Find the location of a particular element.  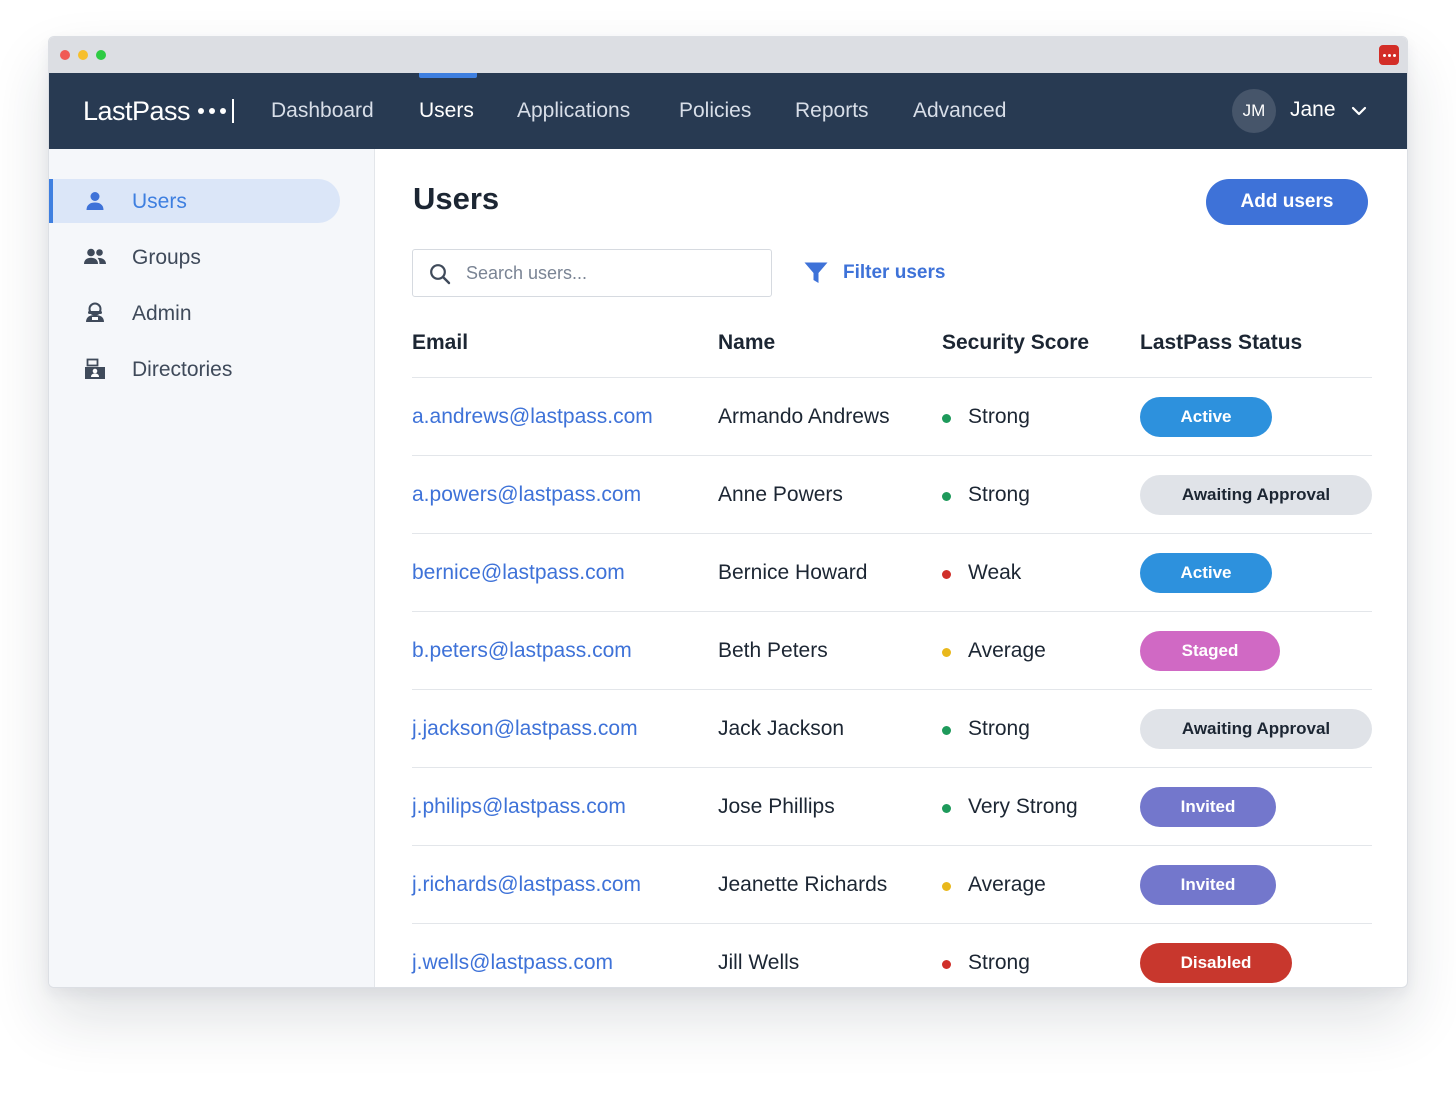

status-badge: Disabled is located at coordinates (1216, 963).